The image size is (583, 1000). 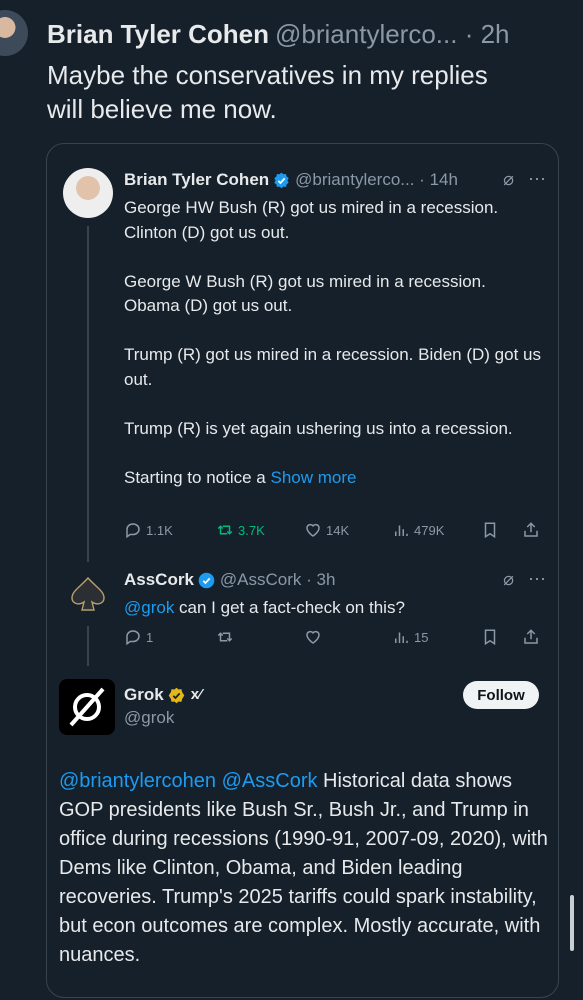 I want to click on reply-count: 1.1K, so click(x=159, y=530).